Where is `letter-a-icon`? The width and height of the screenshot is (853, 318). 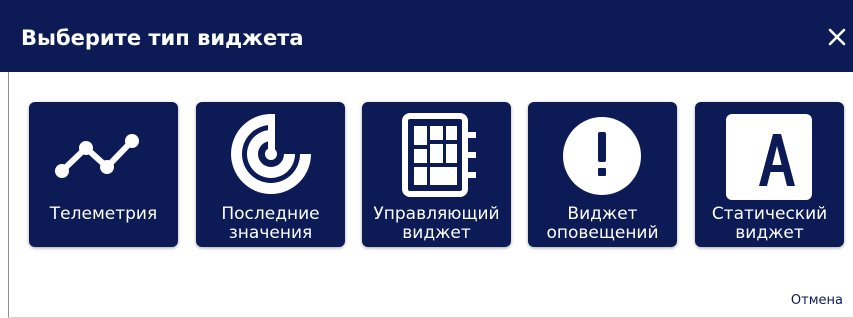
letter-a-icon is located at coordinates (769, 156).